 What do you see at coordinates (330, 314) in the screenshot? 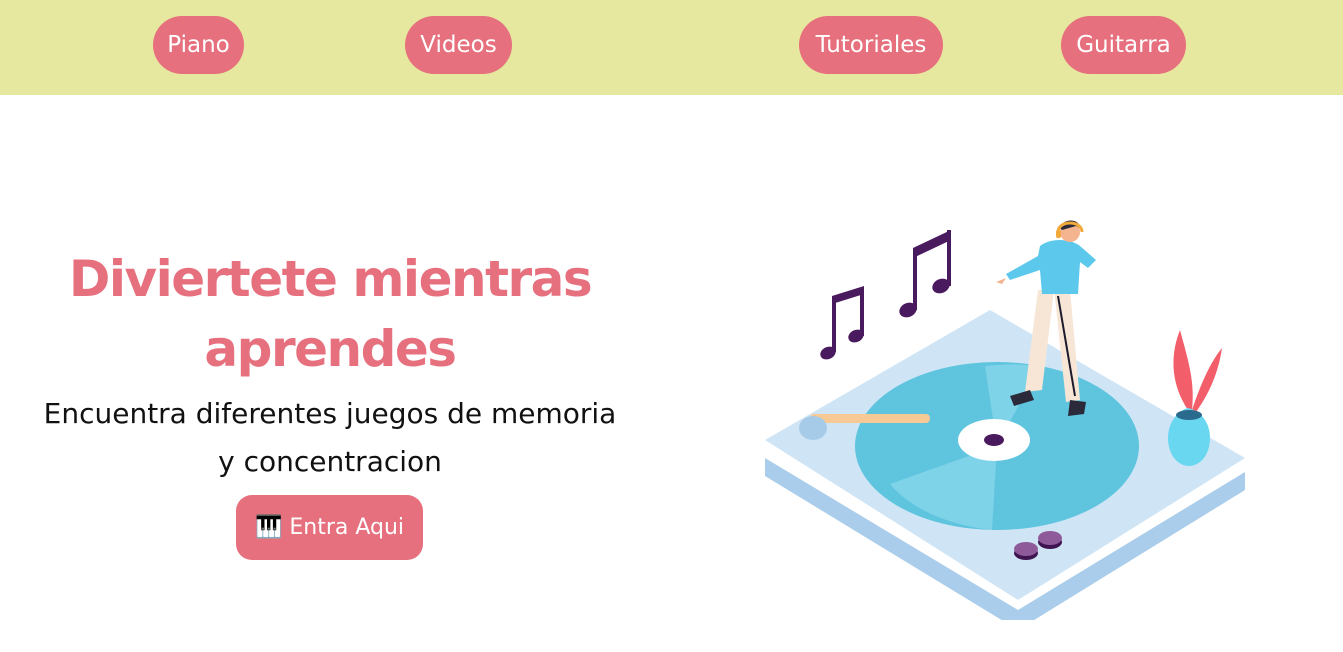
I see `hero-title: Diviertete mientras aprendes` at bounding box center [330, 314].